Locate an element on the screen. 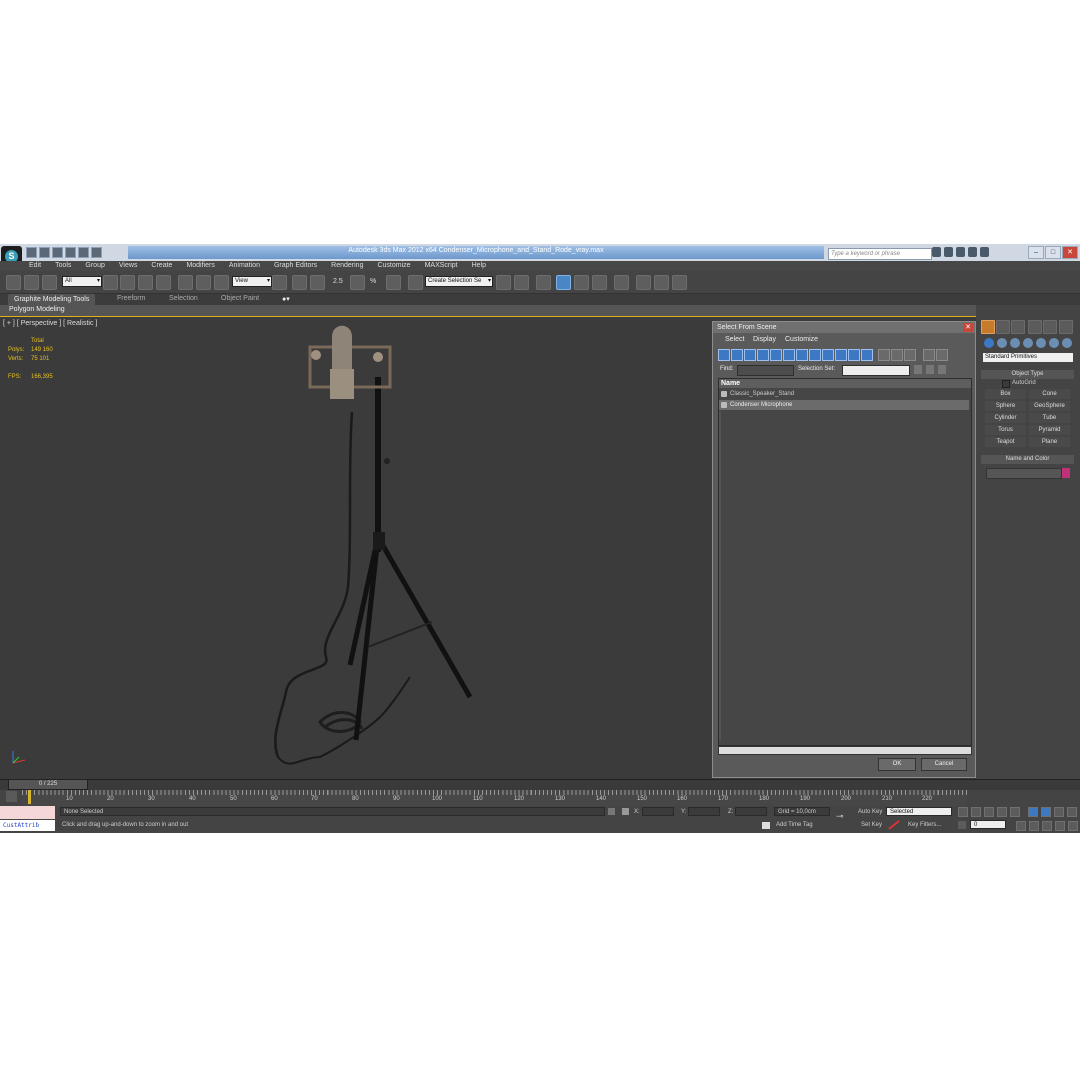 The height and width of the screenshot is (1080, 1080). help-icon is located at coordinates (984, 252).